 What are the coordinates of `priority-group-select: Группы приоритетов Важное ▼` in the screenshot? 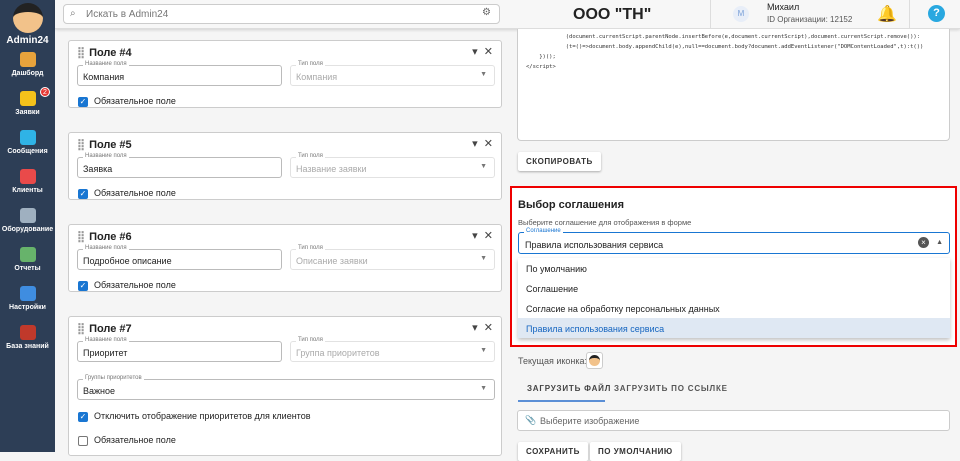 It's located at (286, 387).